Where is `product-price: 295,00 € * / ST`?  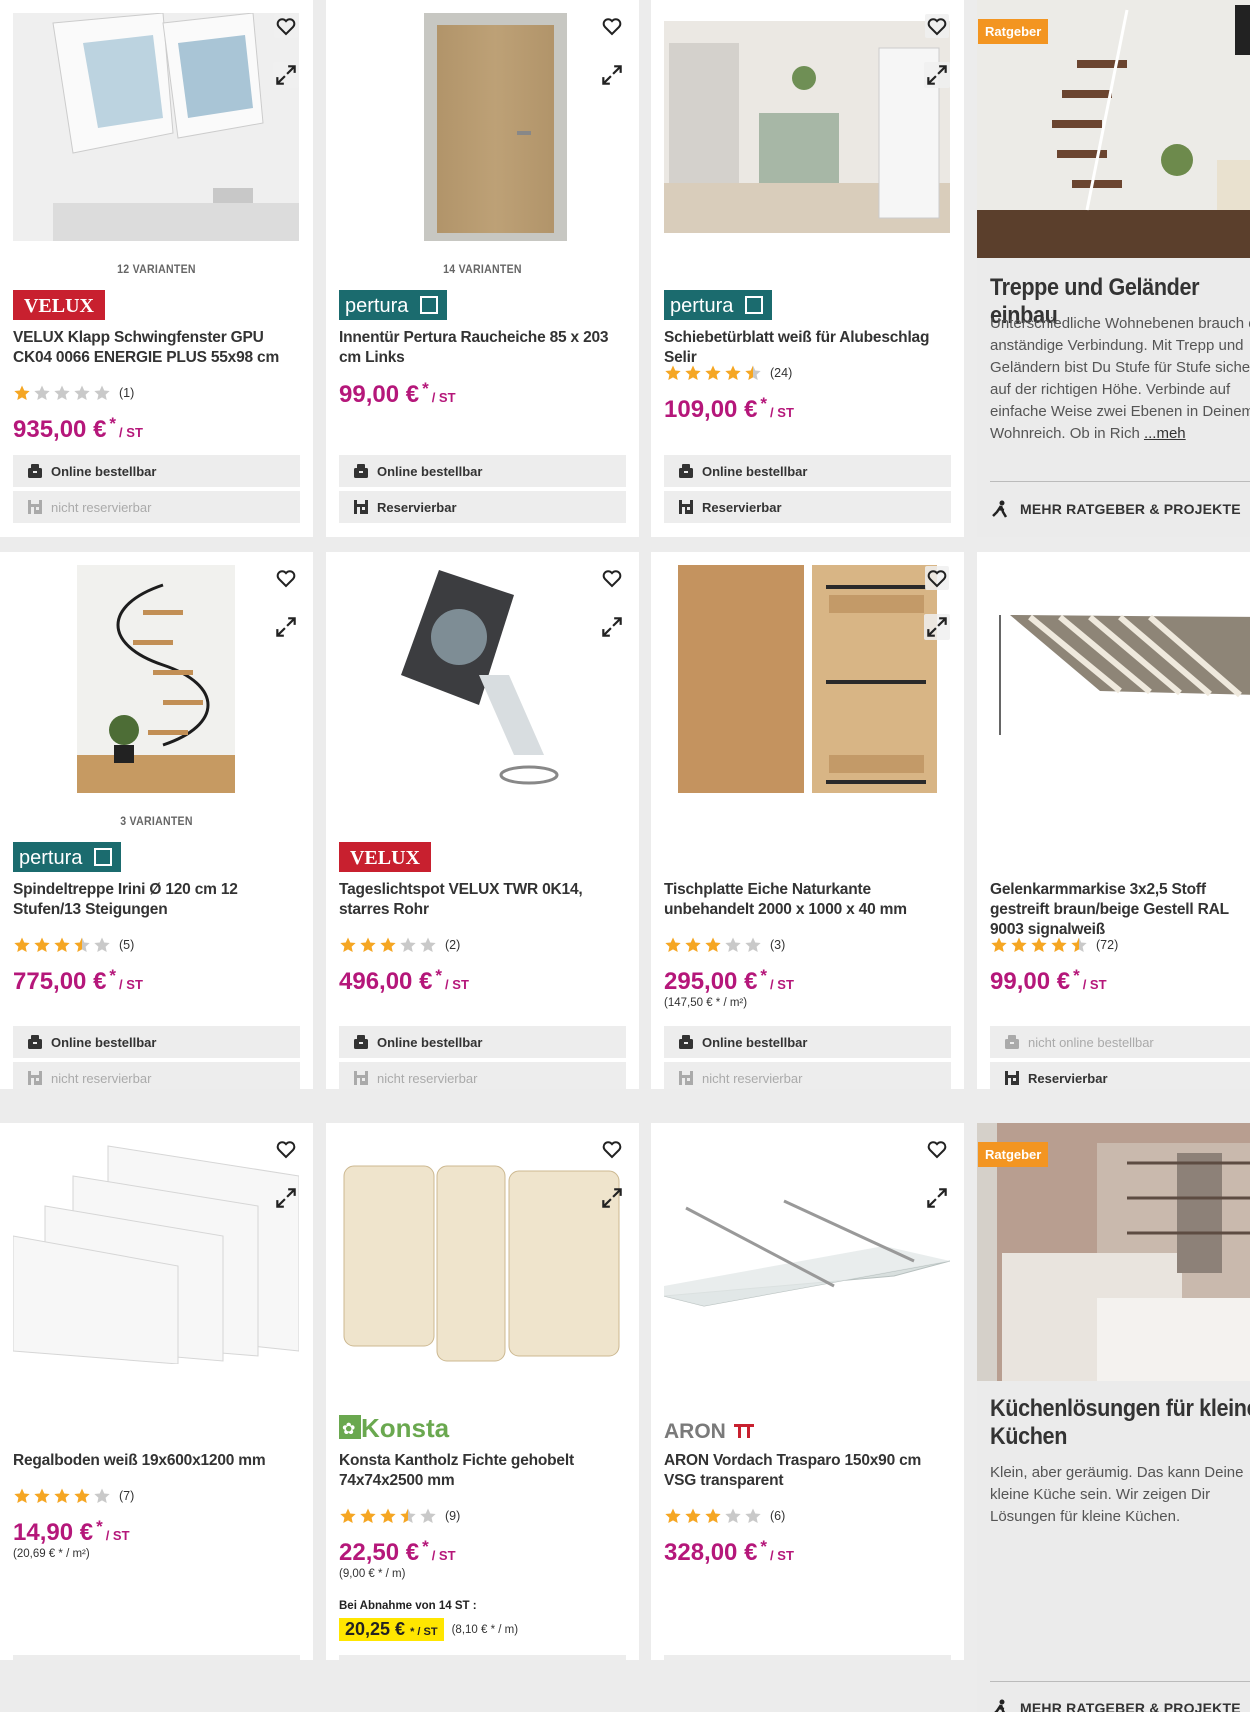 product-price: 295,00 € * / ST is located at coordinates (729, 980).